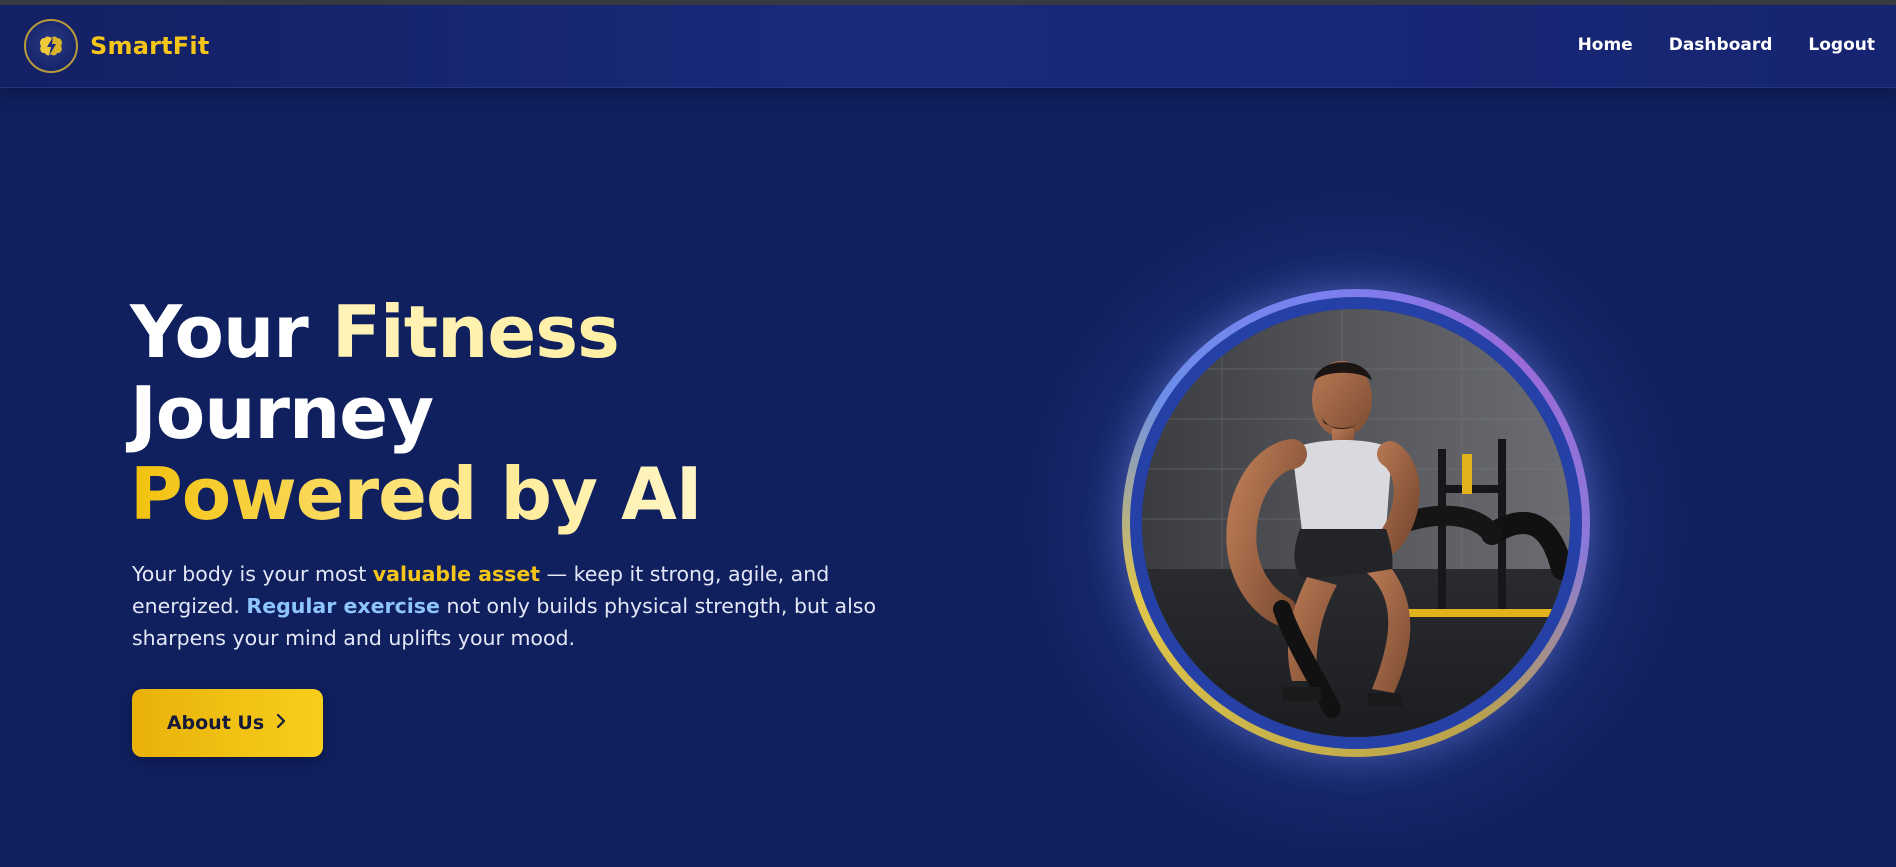 This screenshot has height=867, width=1896. What do you see at coordinates (1605, 45) in the screenshot?
I see `nav-home-link: Home` at bounding box center [1605, 45].